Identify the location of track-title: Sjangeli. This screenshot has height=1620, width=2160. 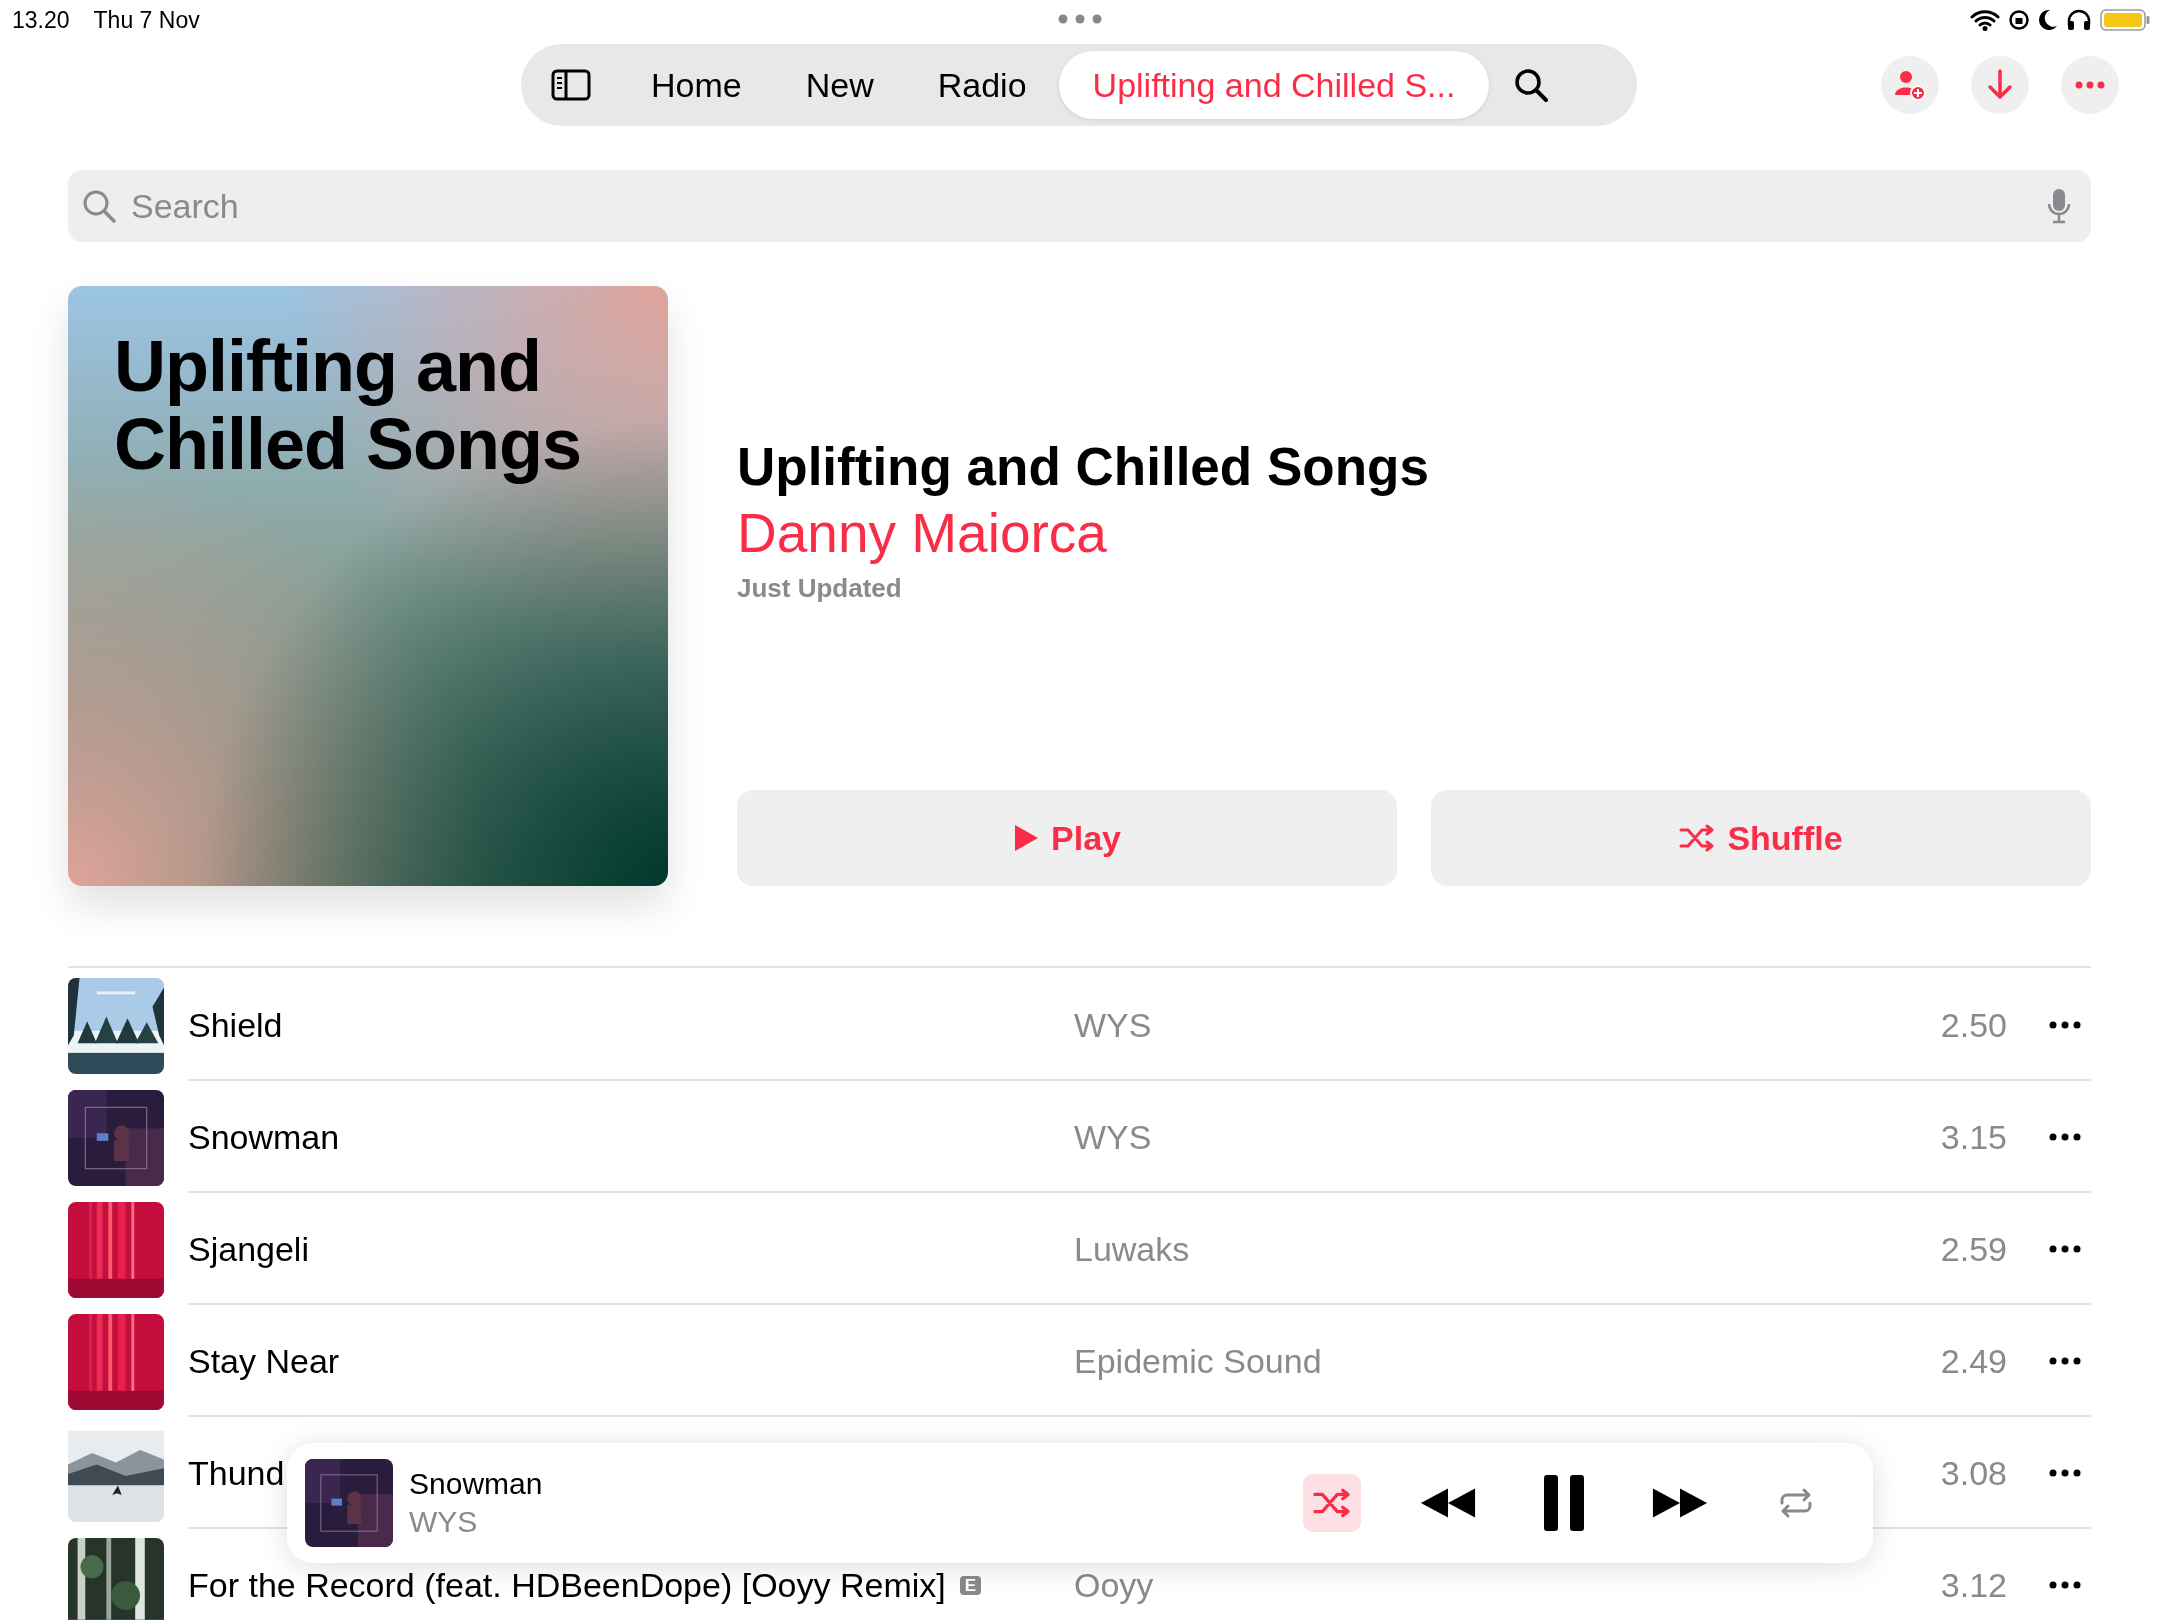
(248, 1249).